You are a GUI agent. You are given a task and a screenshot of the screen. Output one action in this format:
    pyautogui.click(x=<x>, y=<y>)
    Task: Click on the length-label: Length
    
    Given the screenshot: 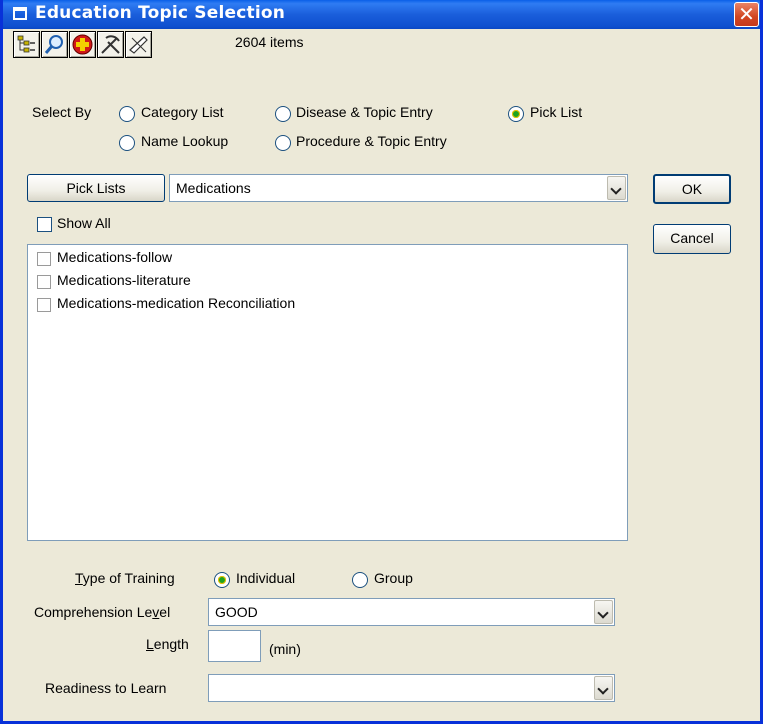 What is the action you would take?
    pyautogui.click(x=167, y=644)
    